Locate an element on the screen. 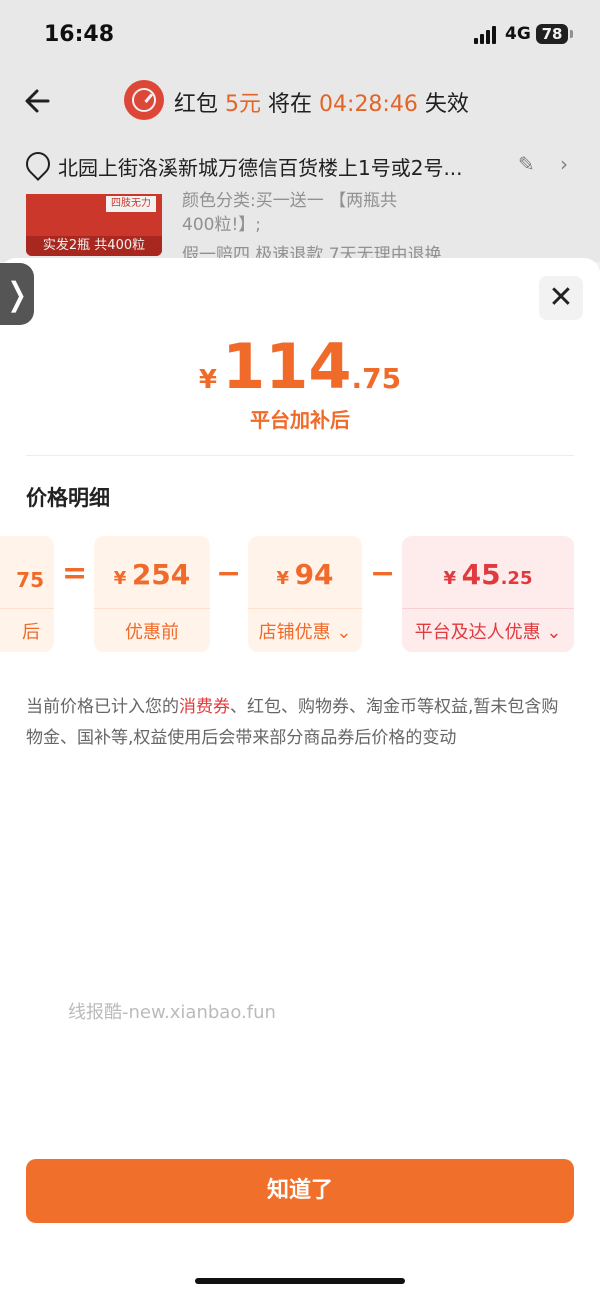  card-before-discount: ¥ 254 优惠前 is located at coordinates (152, 594).